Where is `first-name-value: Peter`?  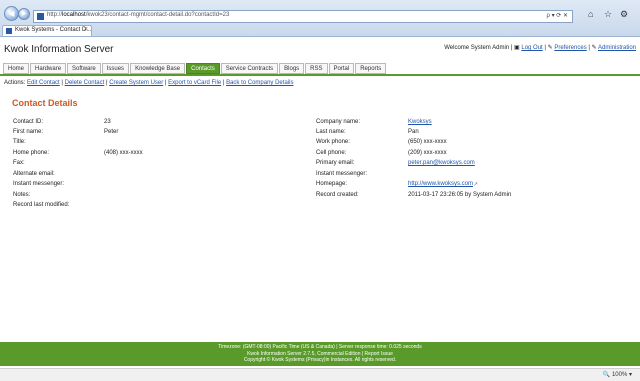
first-name-value: Peter is located at coordinates (111, 132).